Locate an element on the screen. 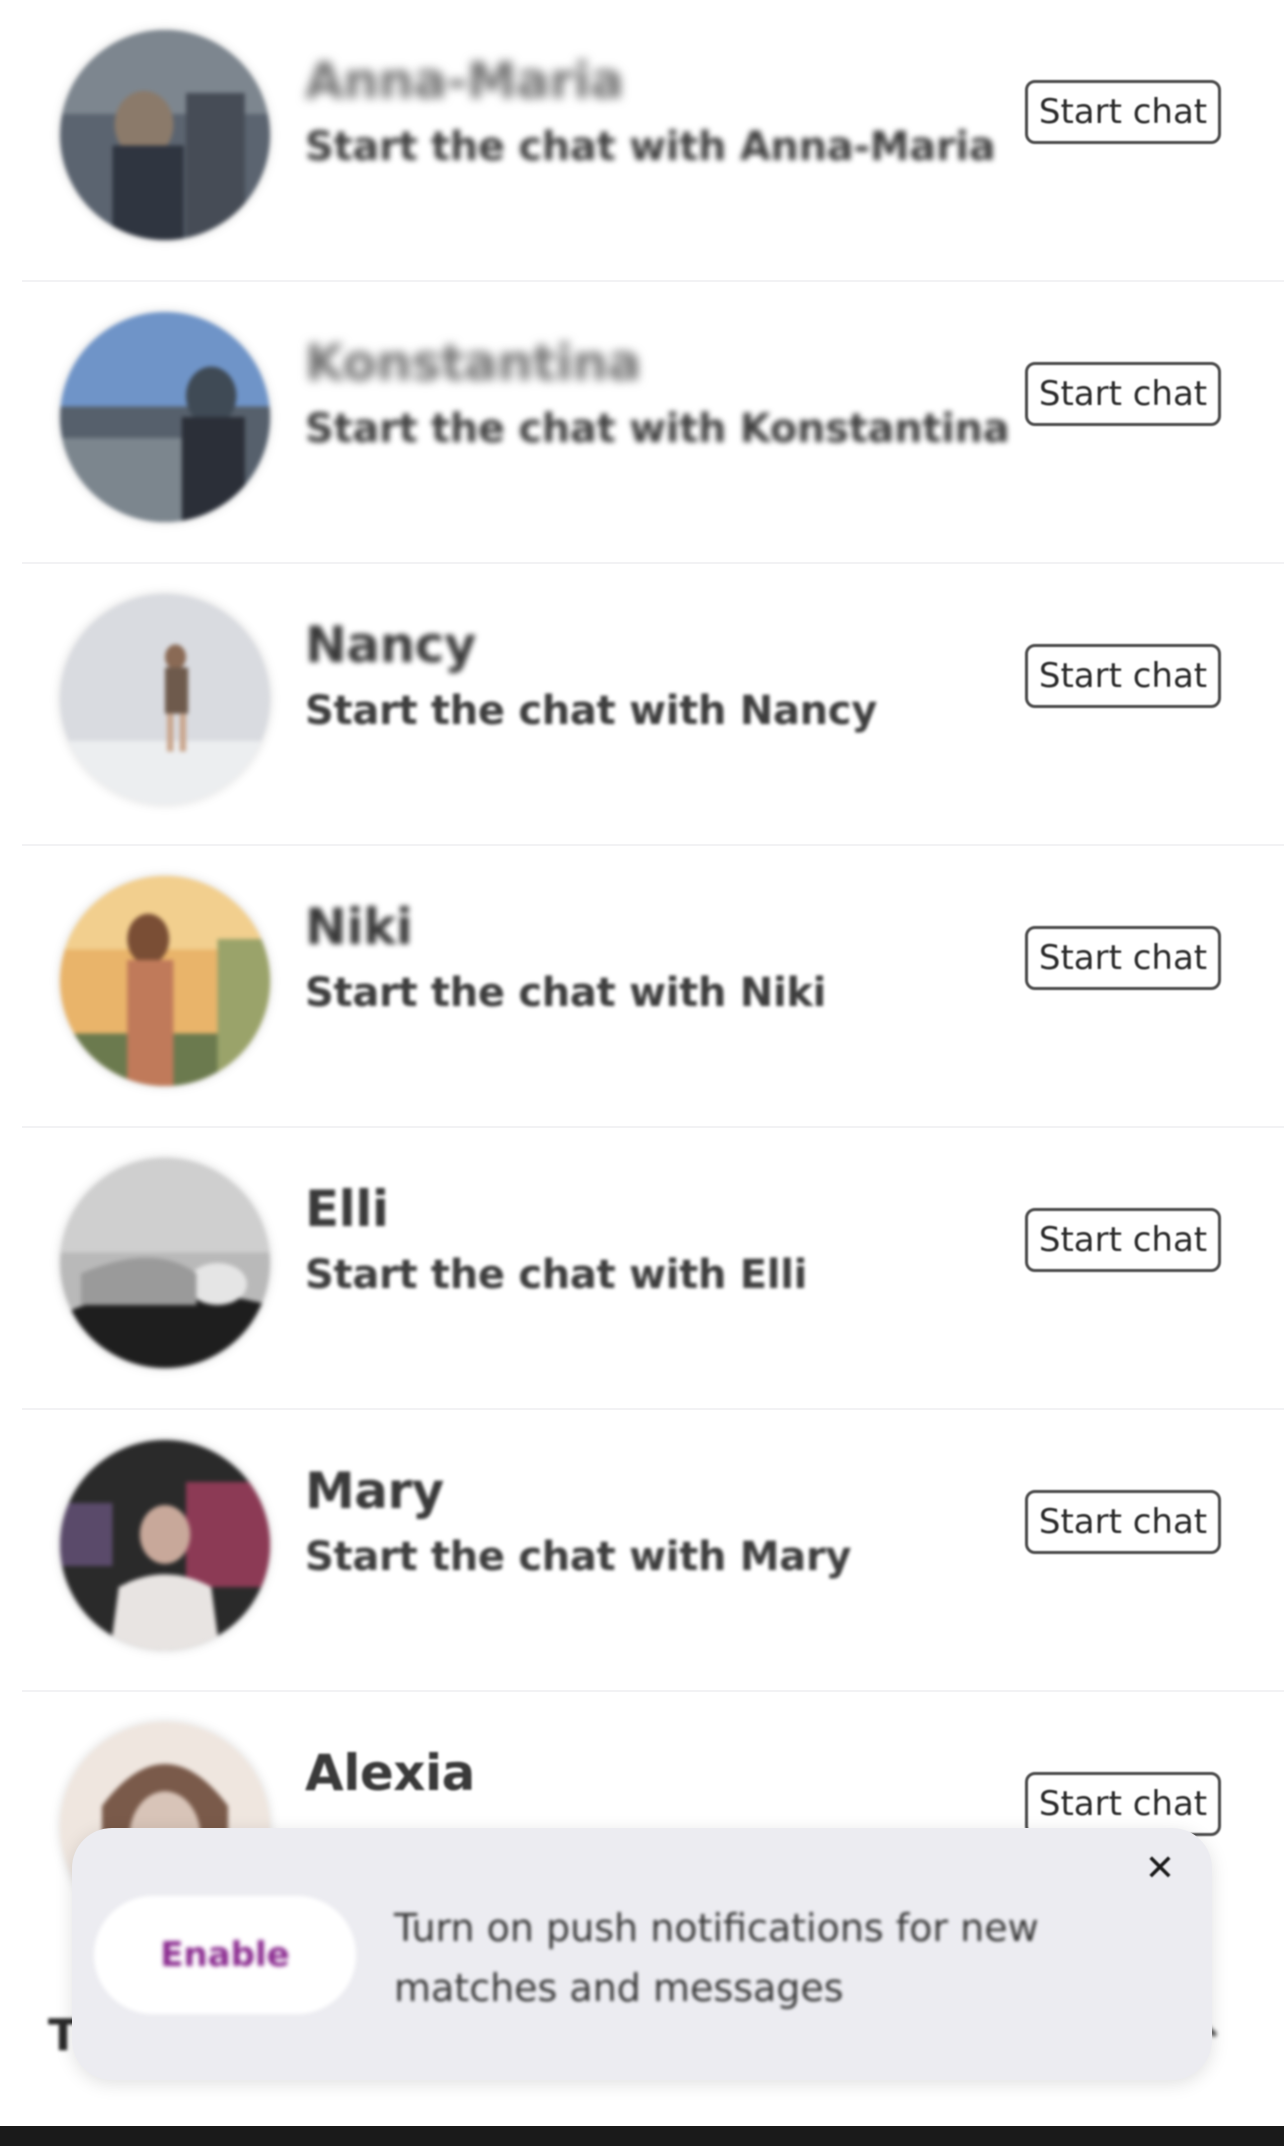 The image size is (1284, 2146). contact-name: Alexia is located at coordinates (390, 1773).